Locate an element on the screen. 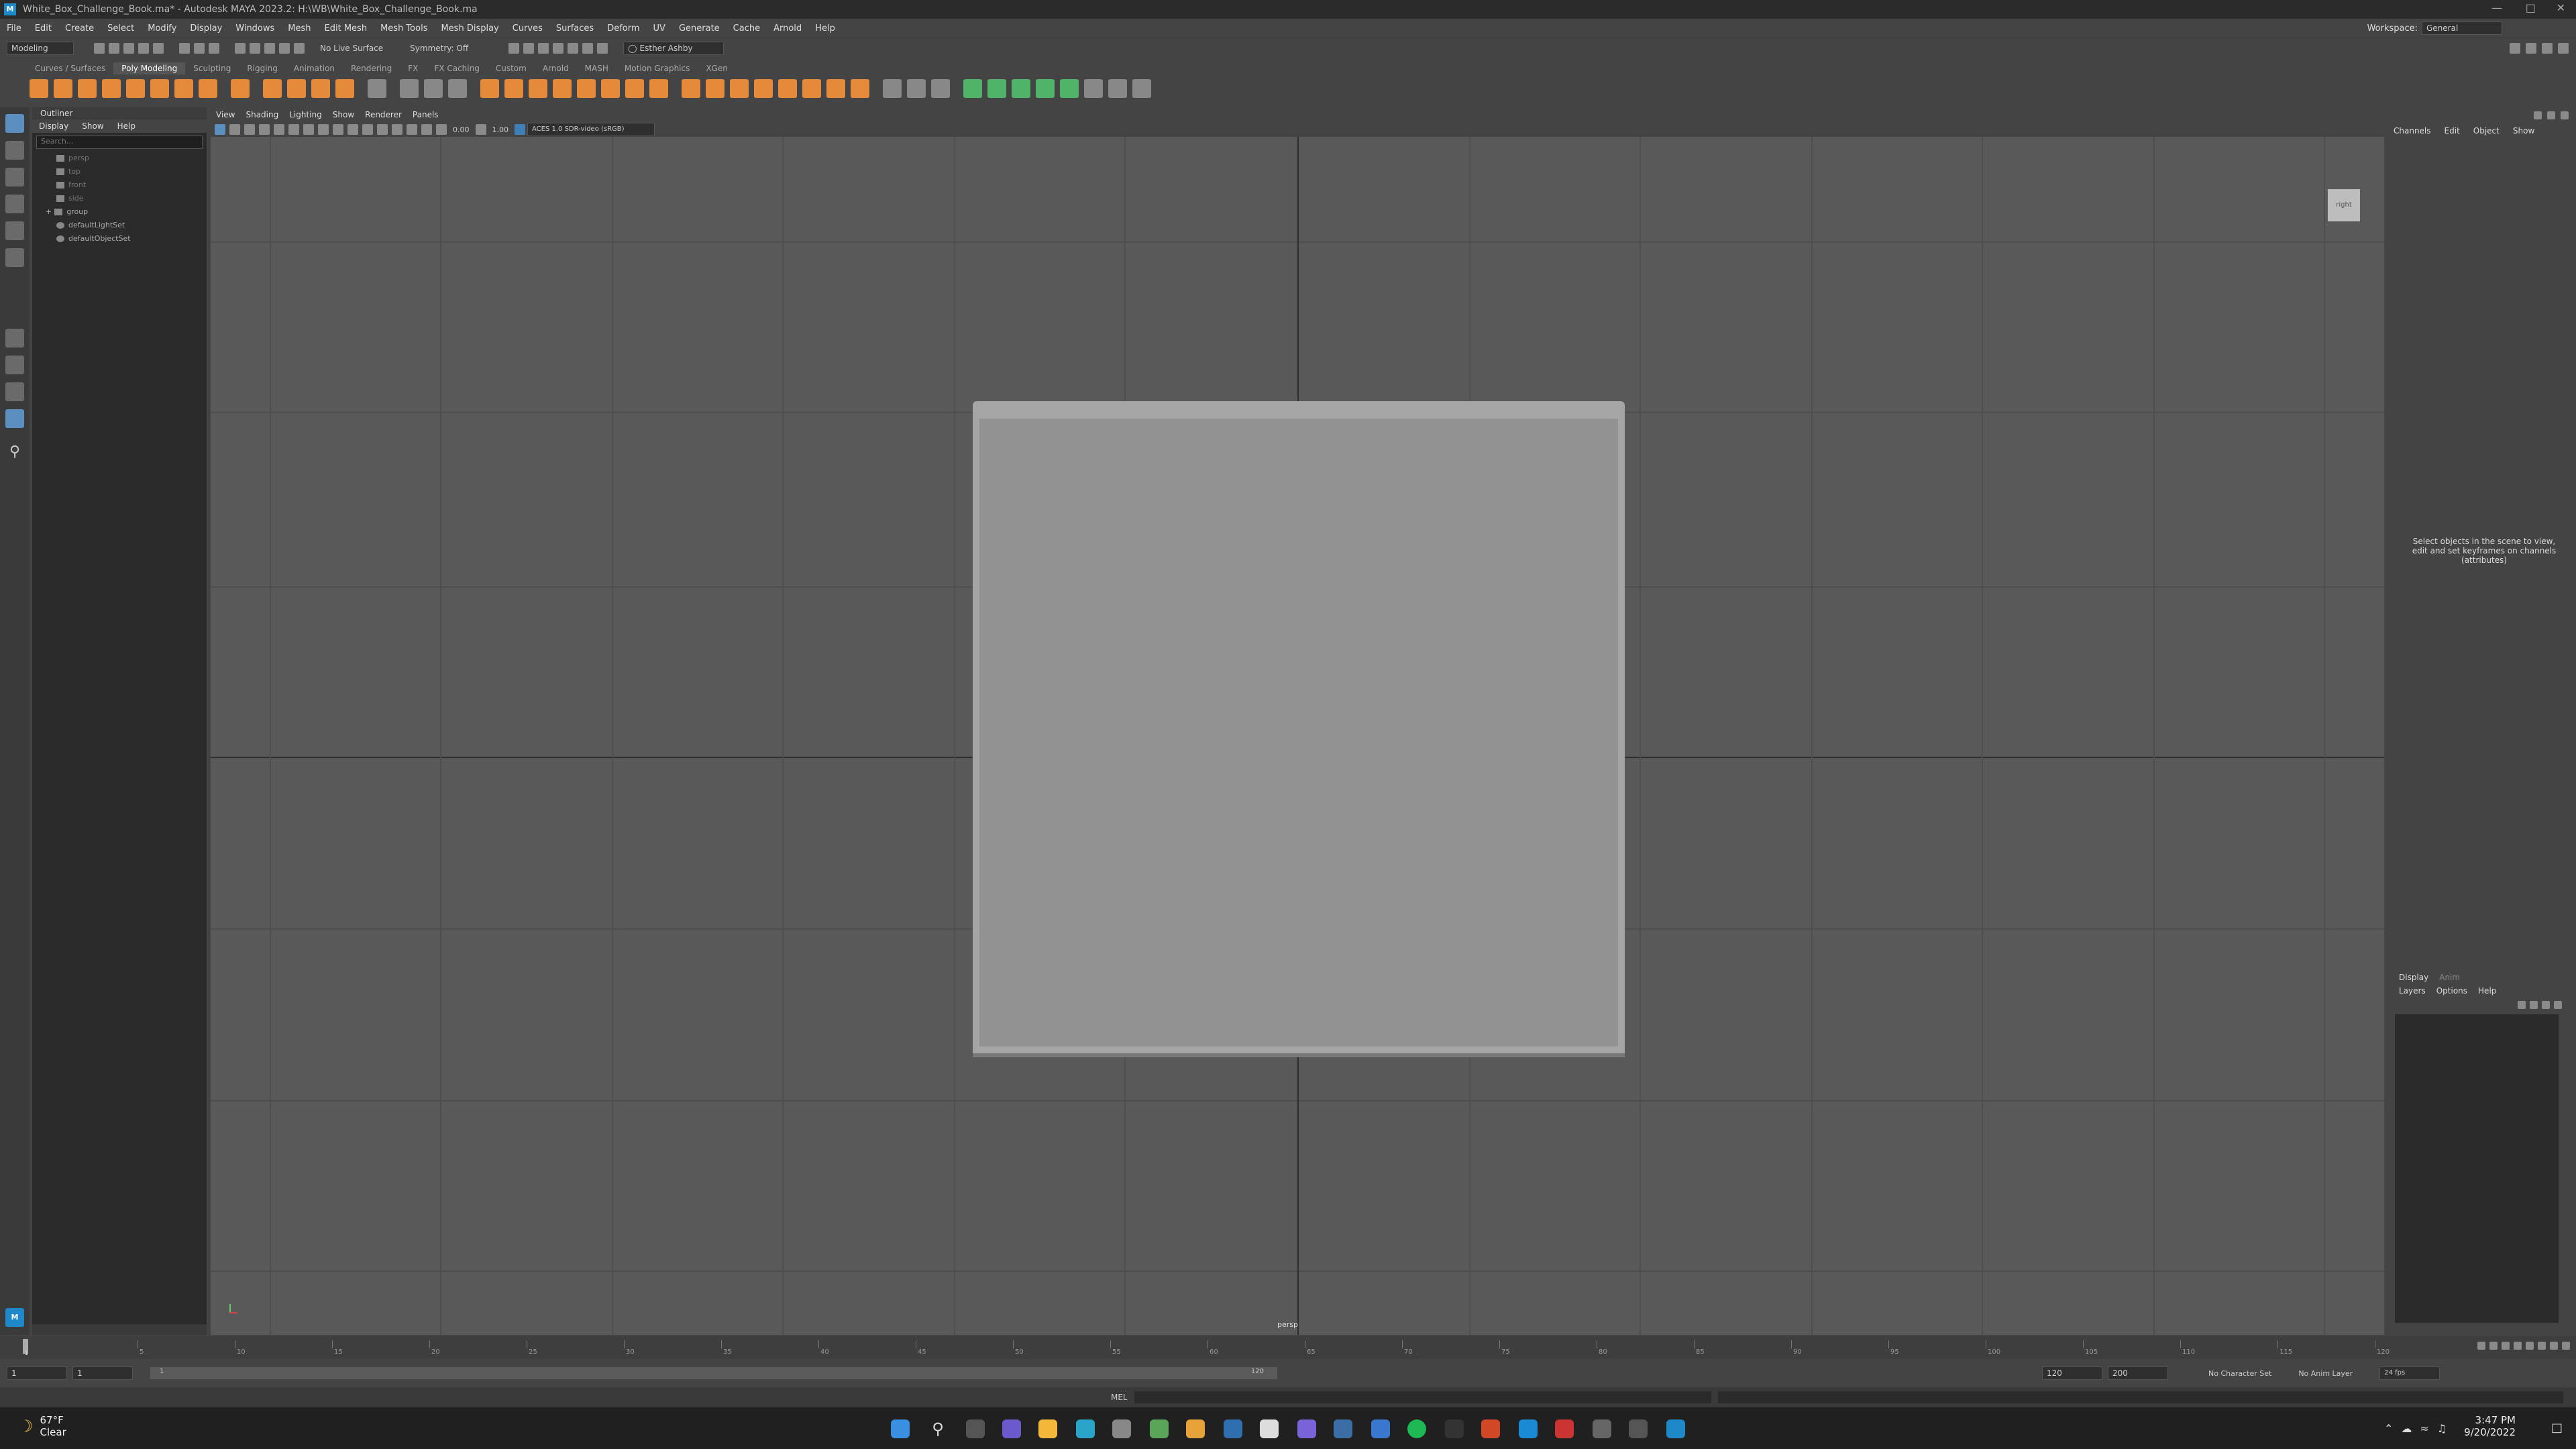 The image size is (2576, 1449). gamma-icon is located at coordinates (480, 129).